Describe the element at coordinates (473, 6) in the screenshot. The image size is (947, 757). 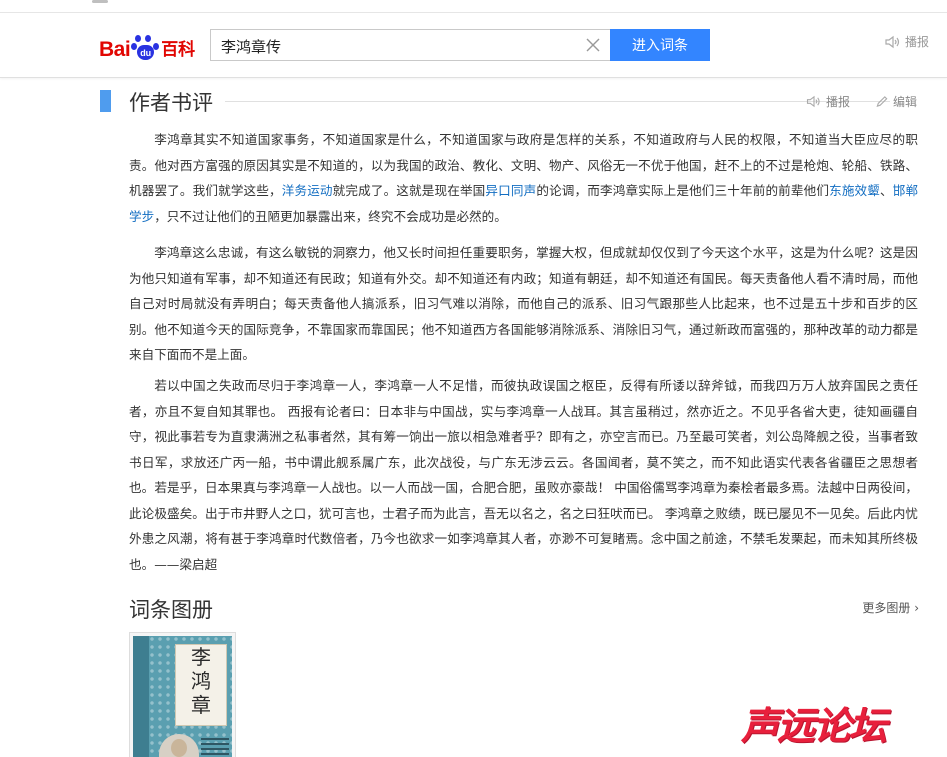
I see `browser-top-strip` at that location.